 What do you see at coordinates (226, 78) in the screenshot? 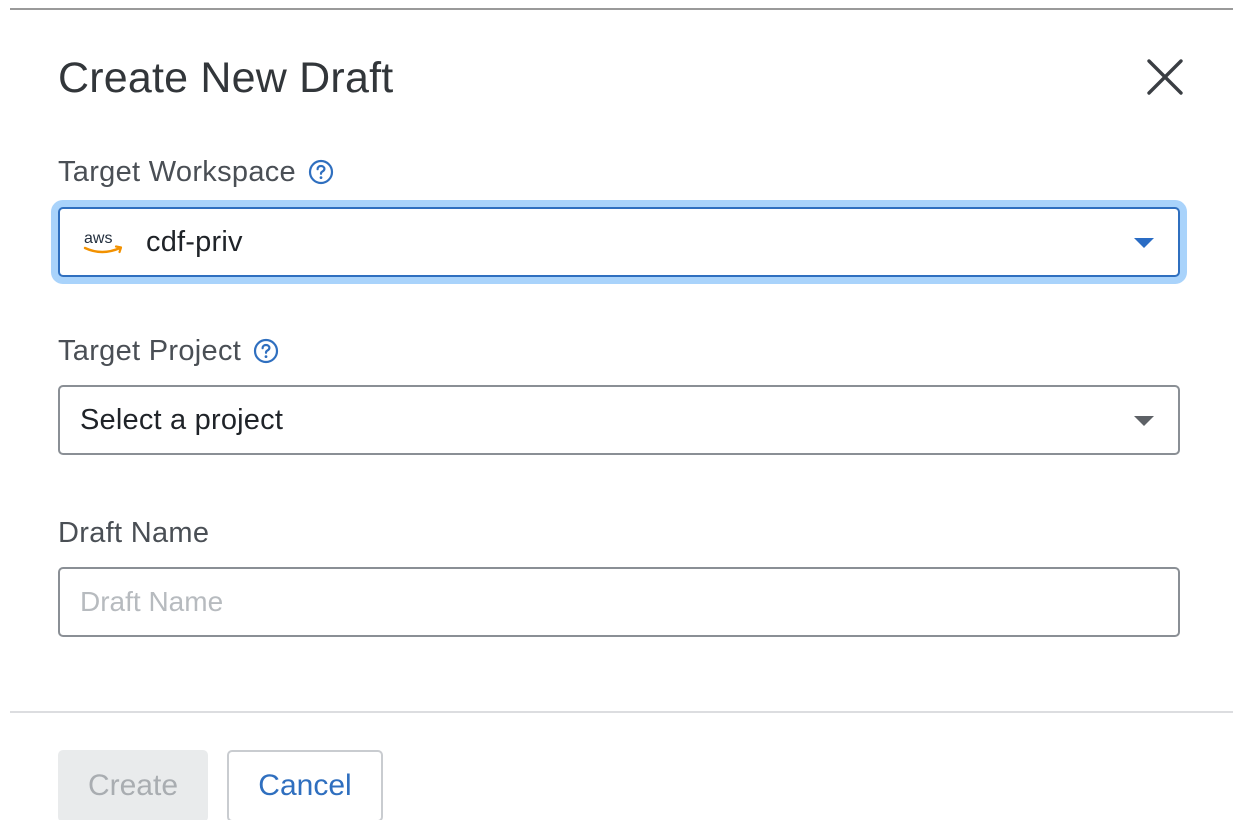
I see `dialog-title: Create New Draft` at bounding box center [226, 78].